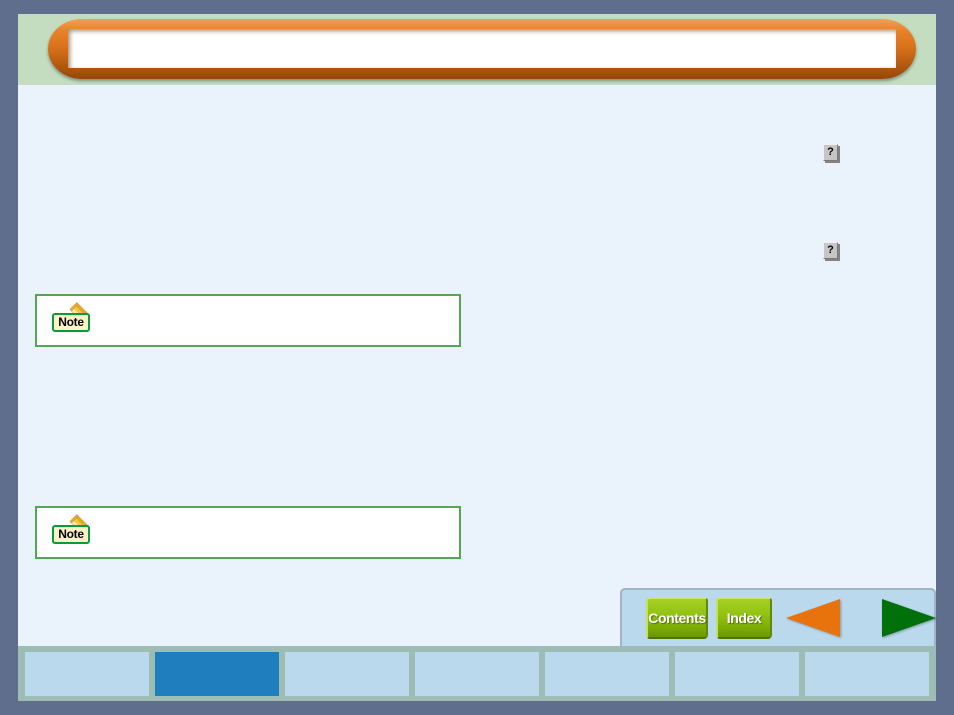 This screenshot has height=715, width=954. What do you see at coordinates (830, 152) in the screenshot?
I see `help-question-icon-top: ?` at bounding box center [830, 152].